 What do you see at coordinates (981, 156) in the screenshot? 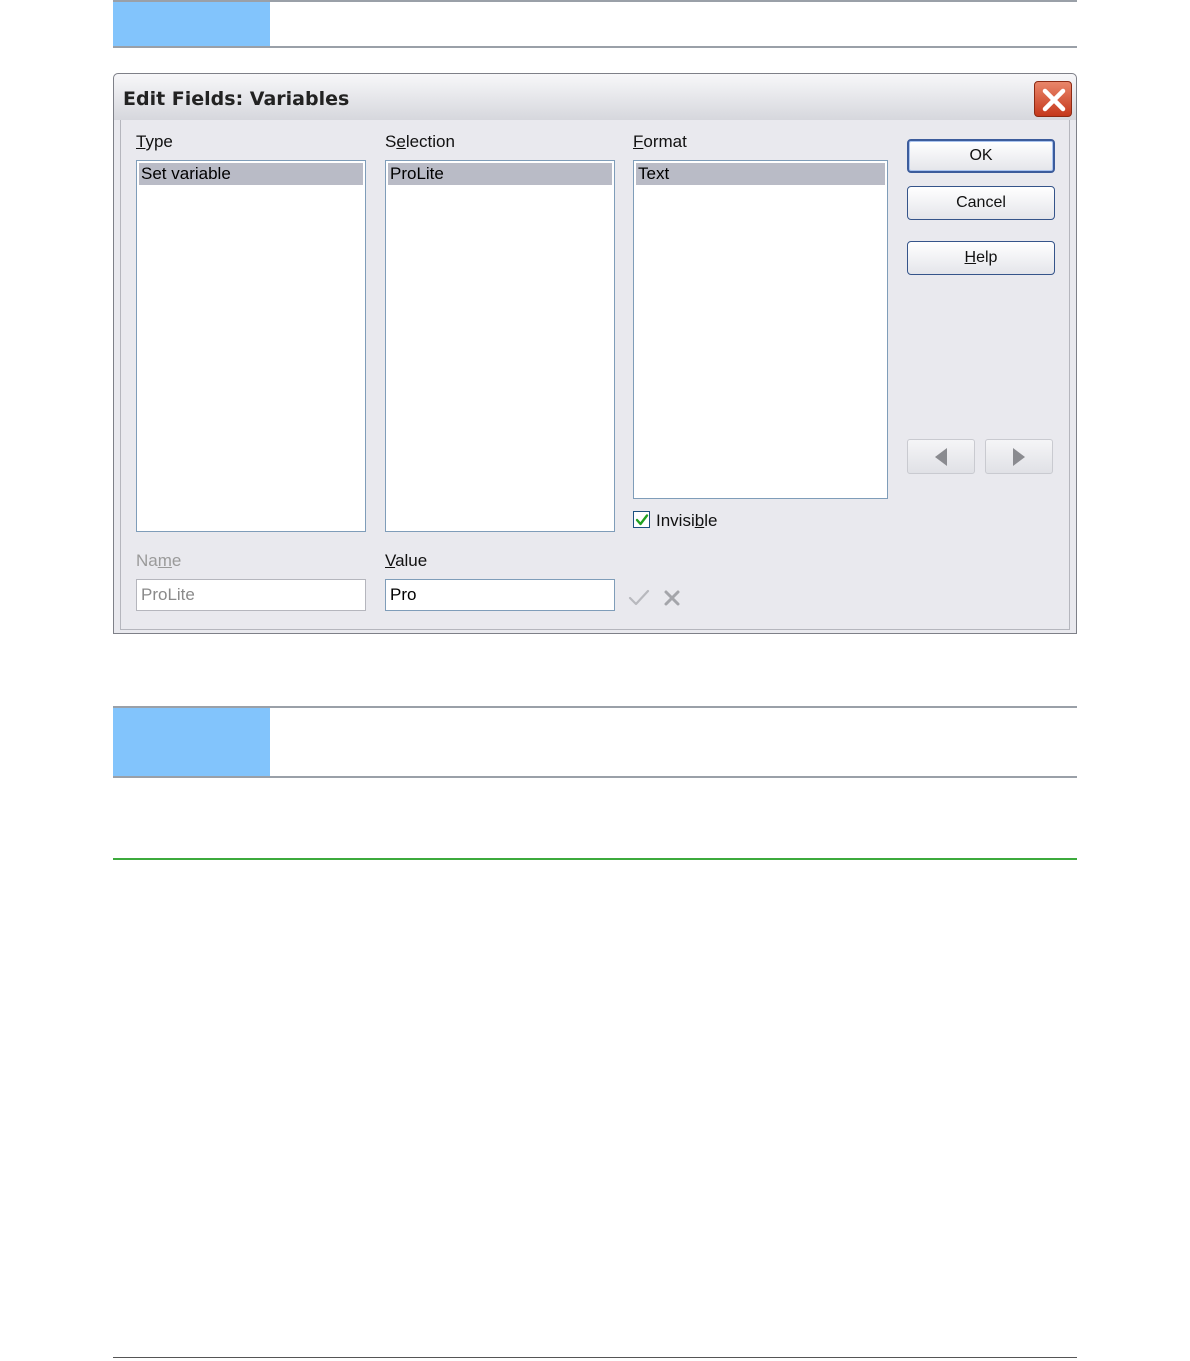
I see `ok-button: OK` at bounding box center [981, 156].